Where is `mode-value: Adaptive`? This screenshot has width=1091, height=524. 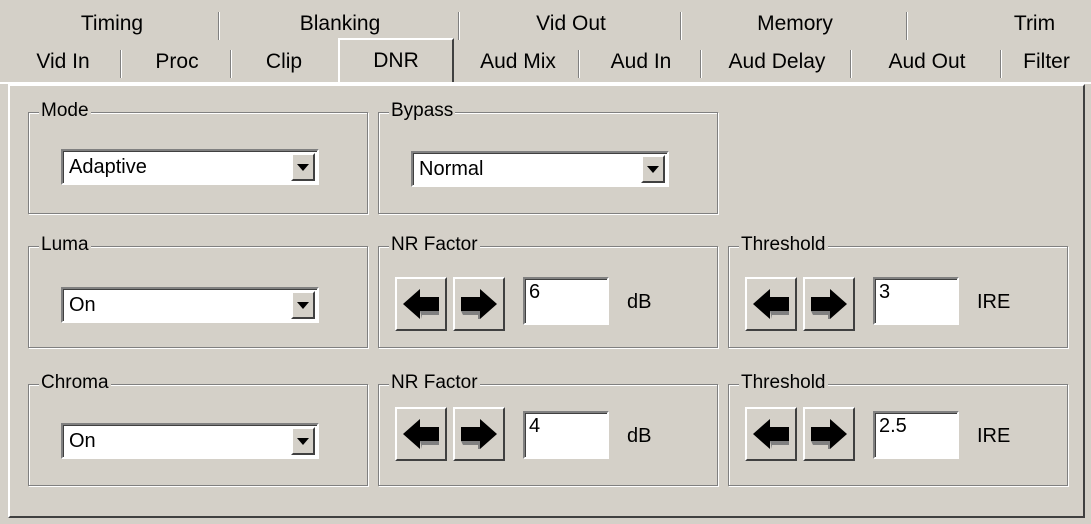 mode-value: Adaptive is located at coordinates (108, 167).